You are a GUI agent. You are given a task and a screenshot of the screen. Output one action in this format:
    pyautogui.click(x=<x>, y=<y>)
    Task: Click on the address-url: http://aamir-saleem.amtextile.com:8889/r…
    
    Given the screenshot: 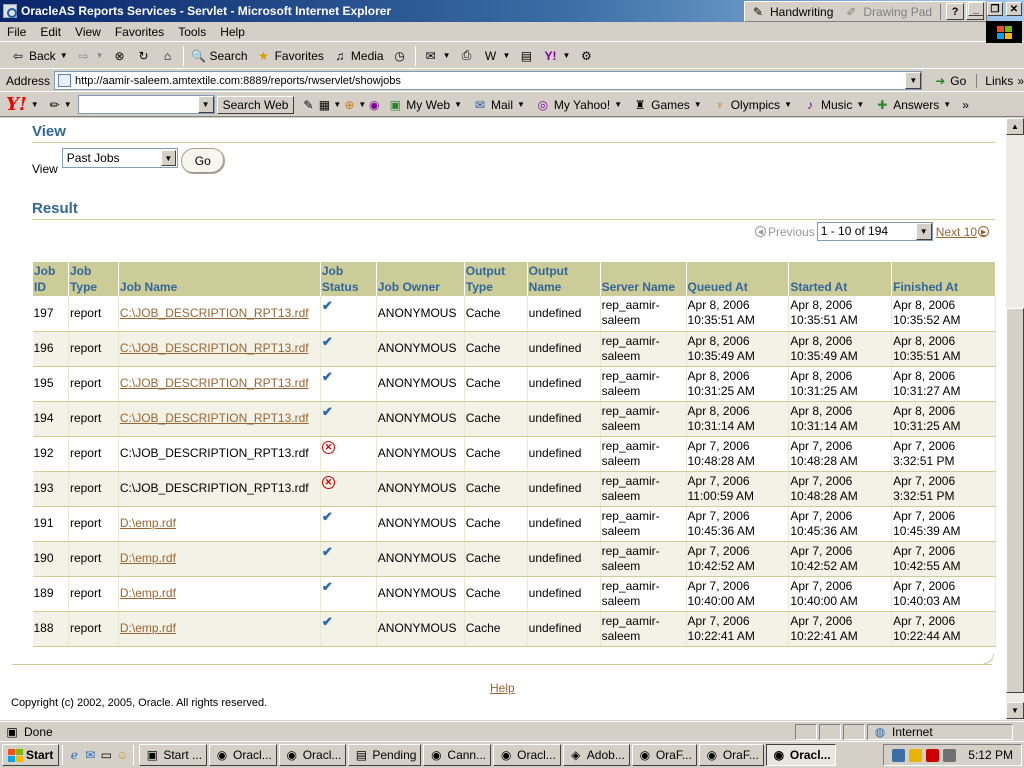 What is the action you would take?
    pyautogui.click(x=238, y=81)
    